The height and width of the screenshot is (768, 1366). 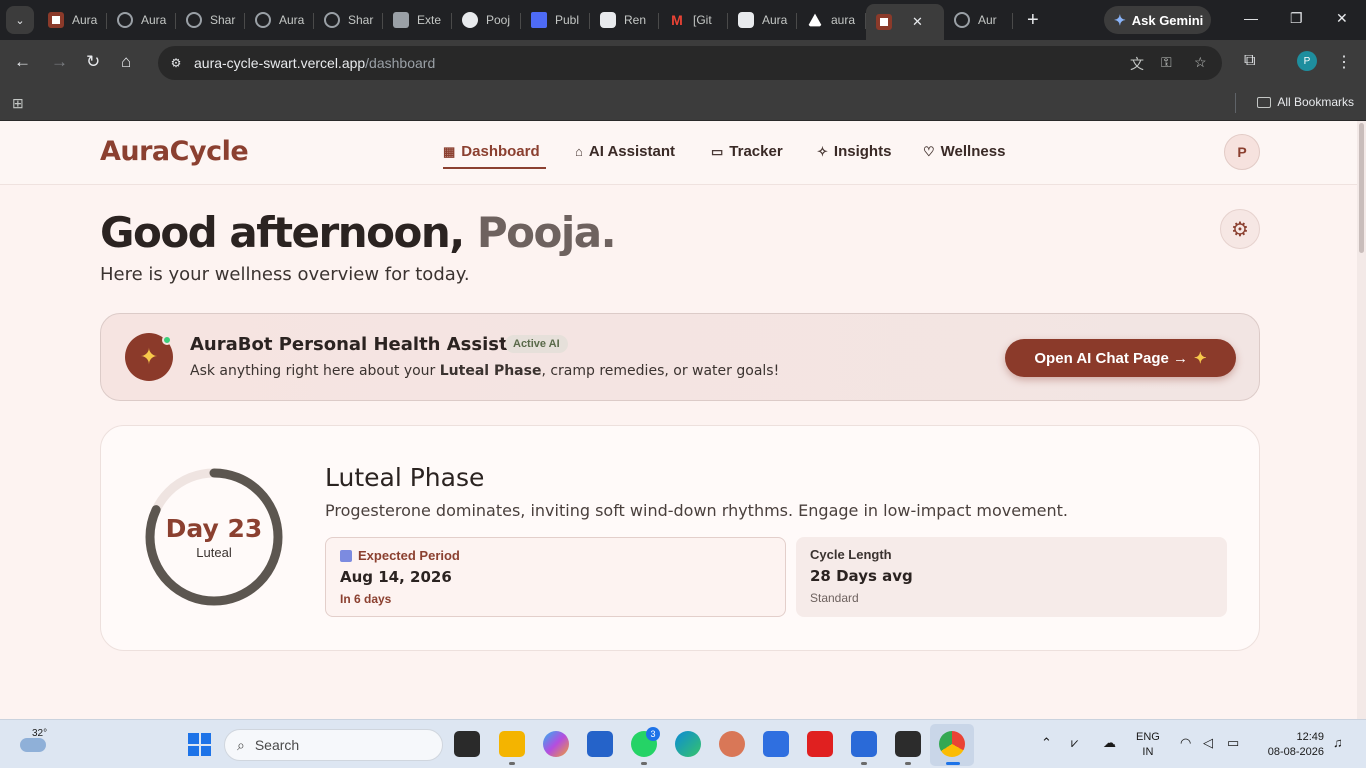 I want to click on language-indicator: ENG IN, so click(x=1148, y=745).